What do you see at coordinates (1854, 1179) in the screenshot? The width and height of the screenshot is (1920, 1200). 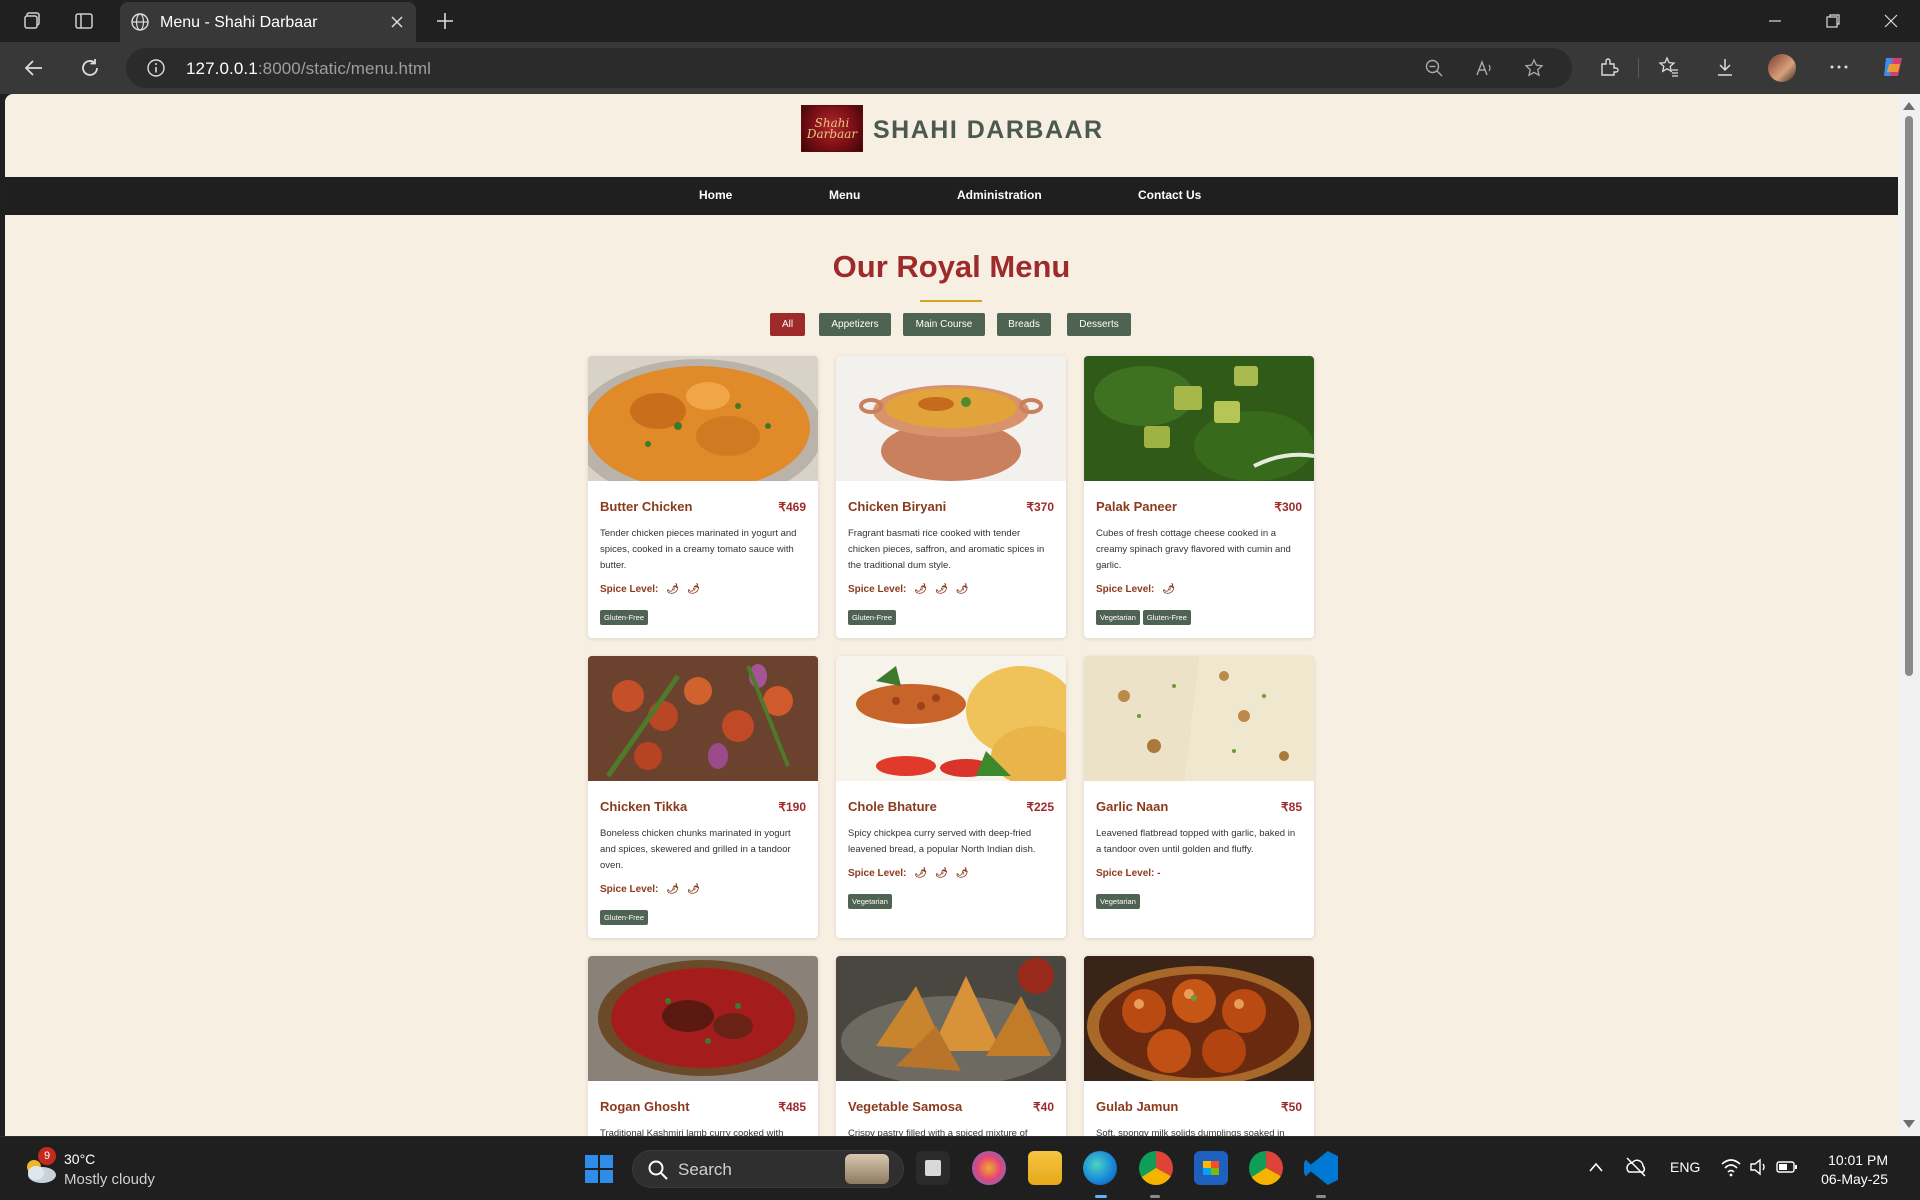 I see `clock-date: 06-May-25` at bounding box center [1854, 1179].